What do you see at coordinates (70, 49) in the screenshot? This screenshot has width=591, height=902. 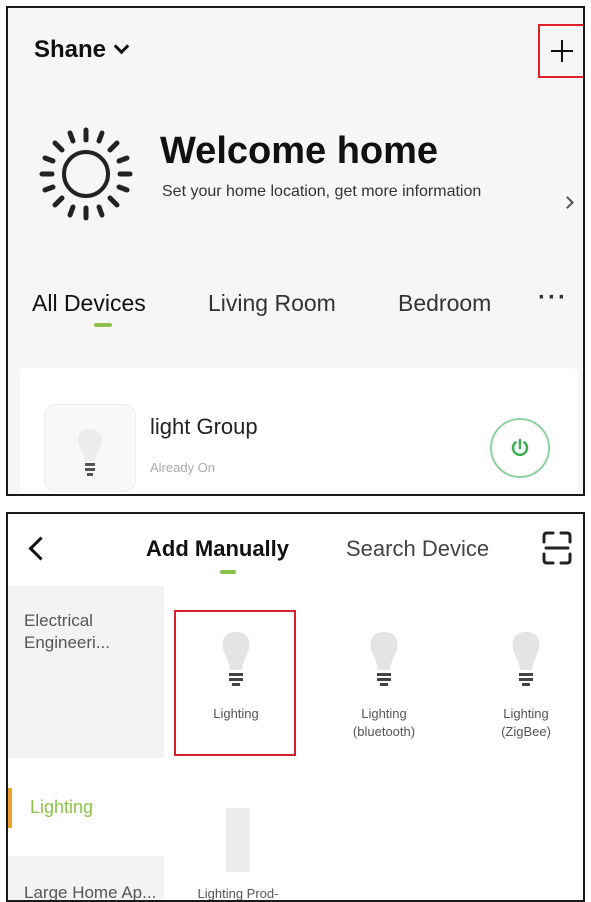 I see `home-name: Shane` at bounding box center [70, 49].